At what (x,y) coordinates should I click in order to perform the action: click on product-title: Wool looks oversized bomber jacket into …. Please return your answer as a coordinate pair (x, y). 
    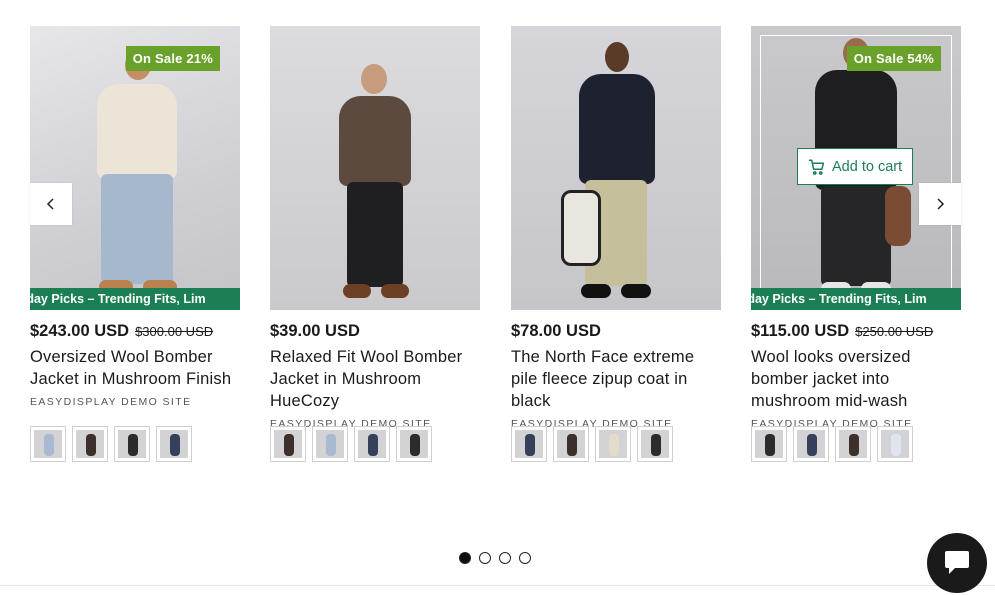
    Looking at the image, I should click on (856, 379).